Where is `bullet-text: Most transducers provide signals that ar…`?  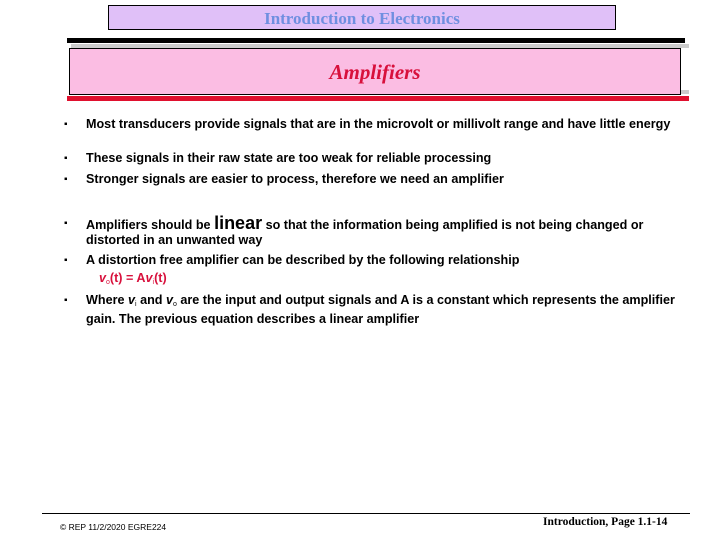
bullet-text: Most transducers provide signals that ar… is located at coordinates (378, 124).